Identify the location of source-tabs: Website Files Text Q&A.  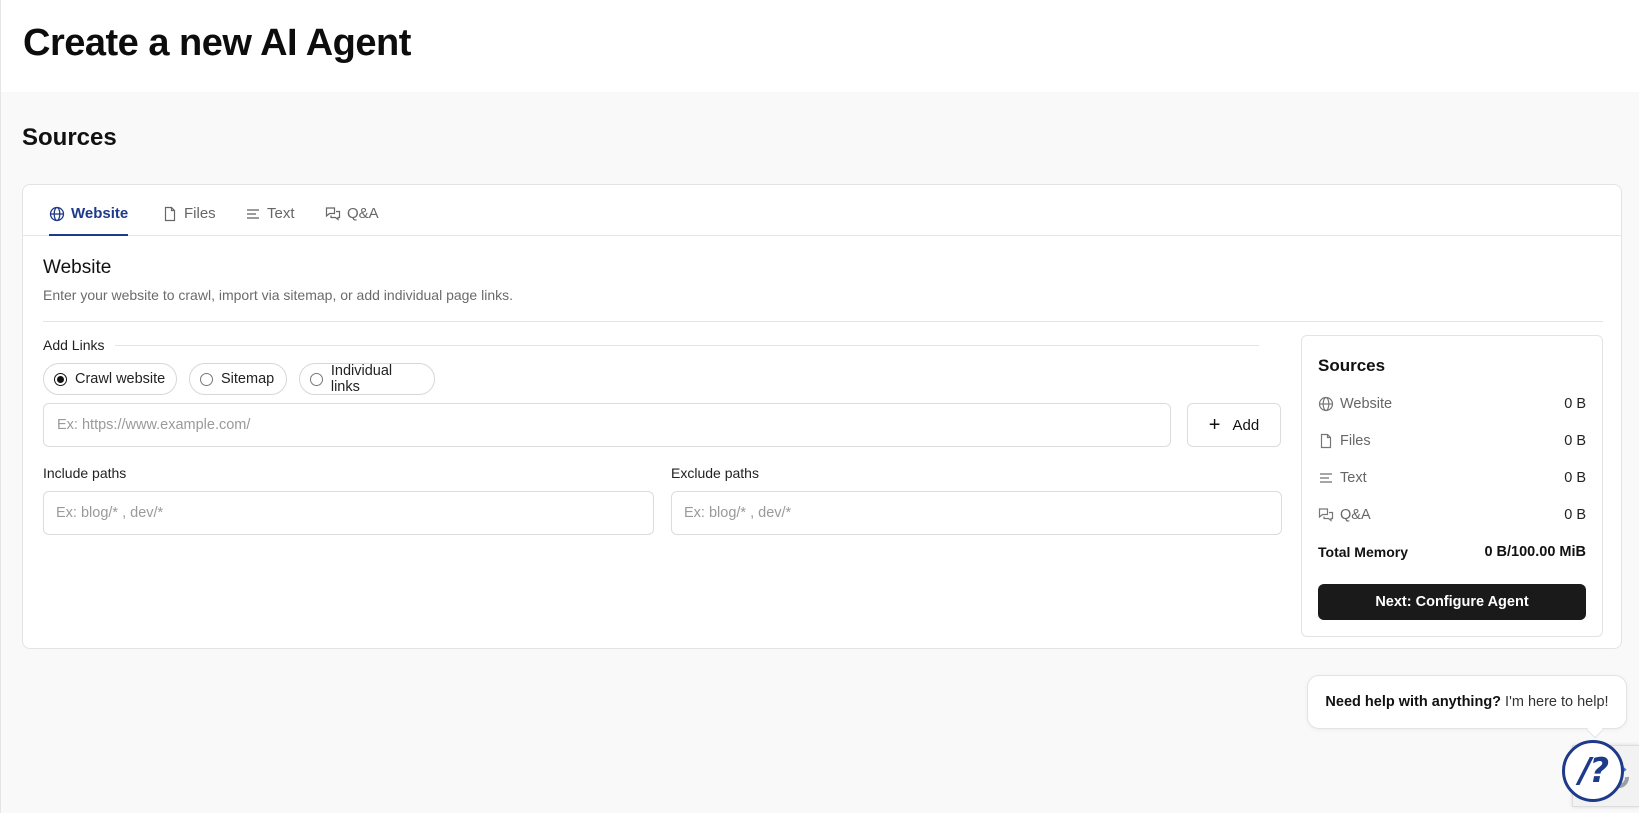
(822, 210).